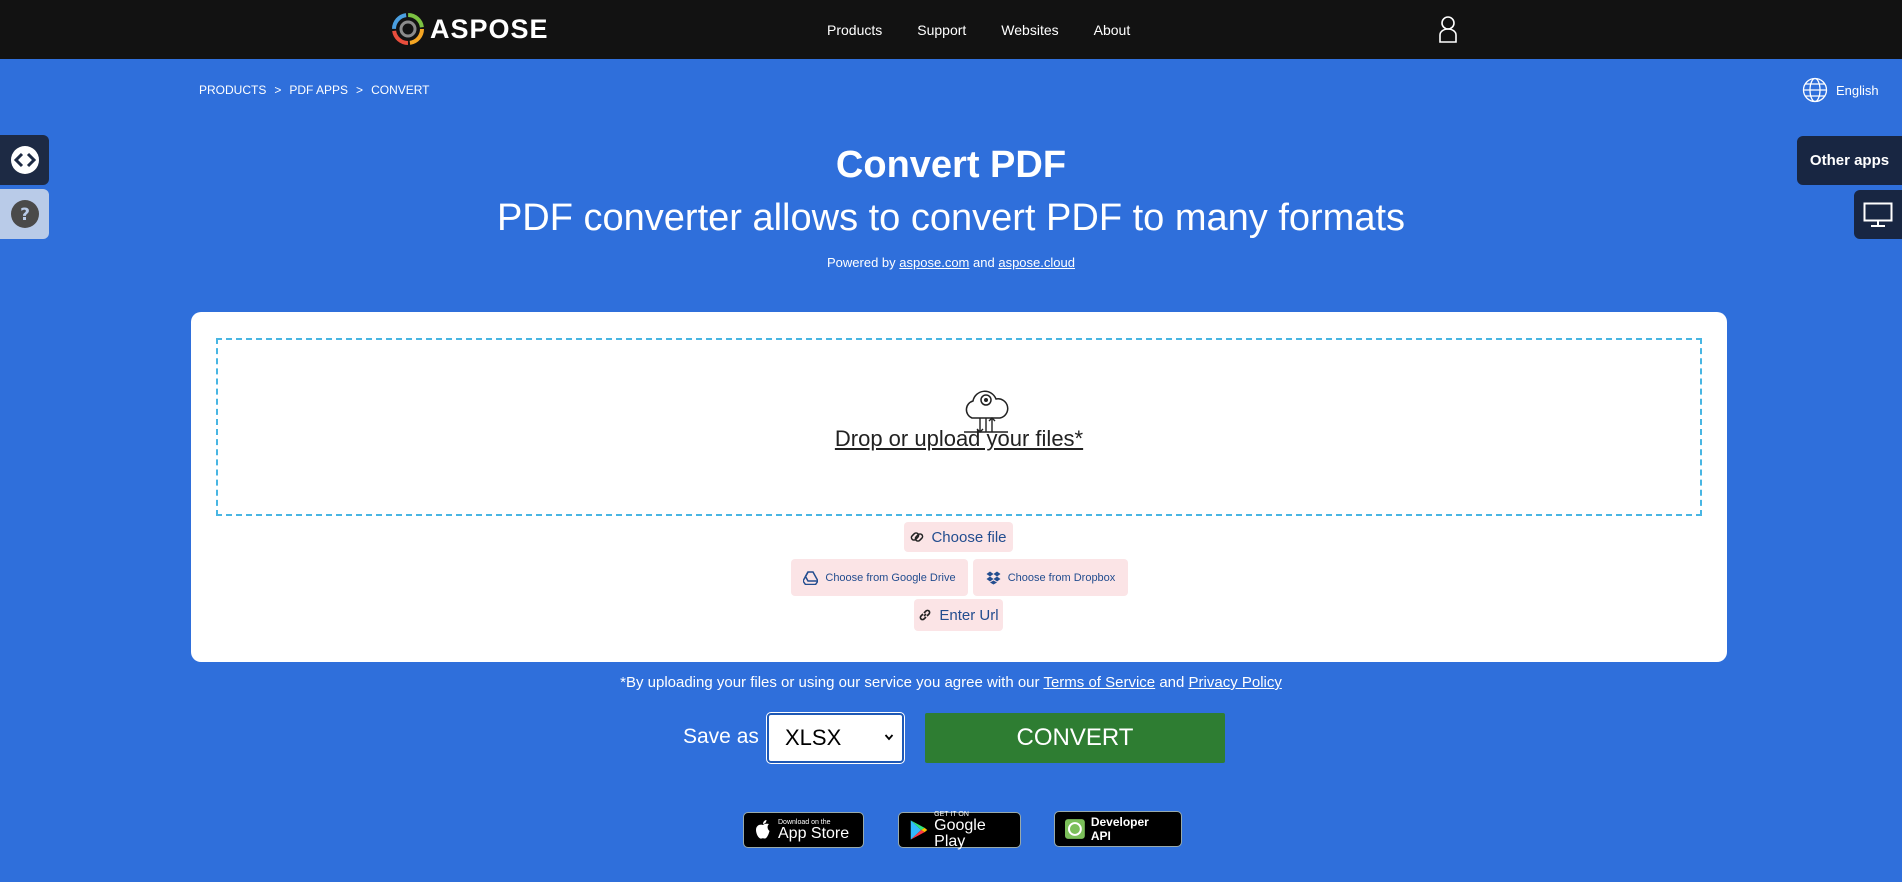 The width and height of the screenshot is (1902, 882). Describe the element at coordinates (400, 90) in the screenshot. I see `breadcrumb-convert: CONVERT` at that location.